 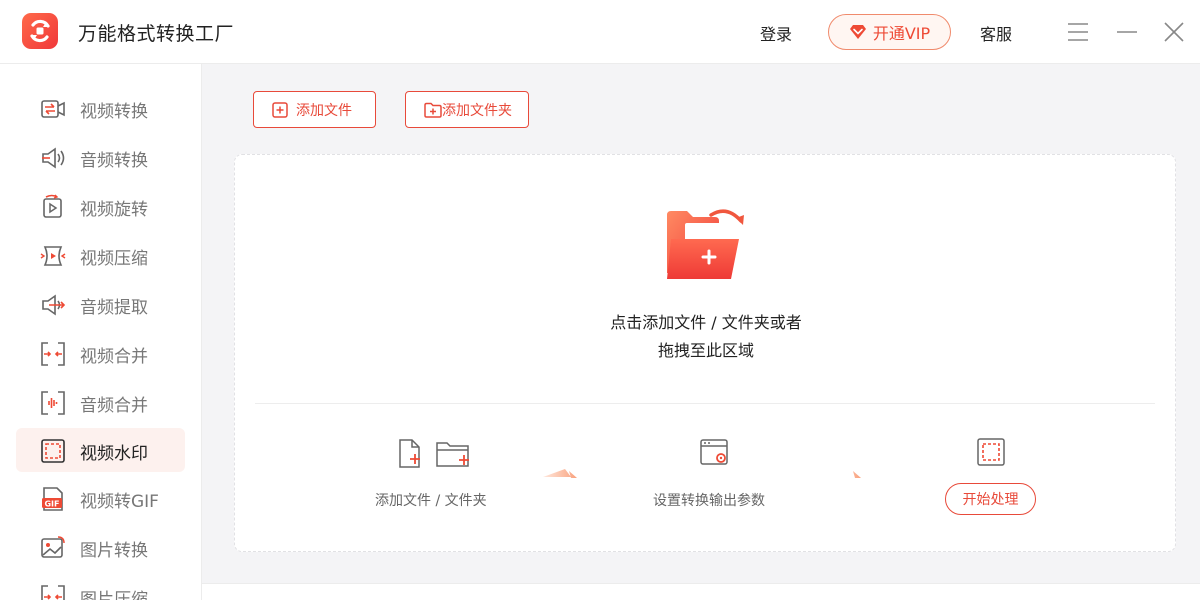 I want to click on sidebar-item-audio-extract: 音频提取, so click(x=100, y=304).